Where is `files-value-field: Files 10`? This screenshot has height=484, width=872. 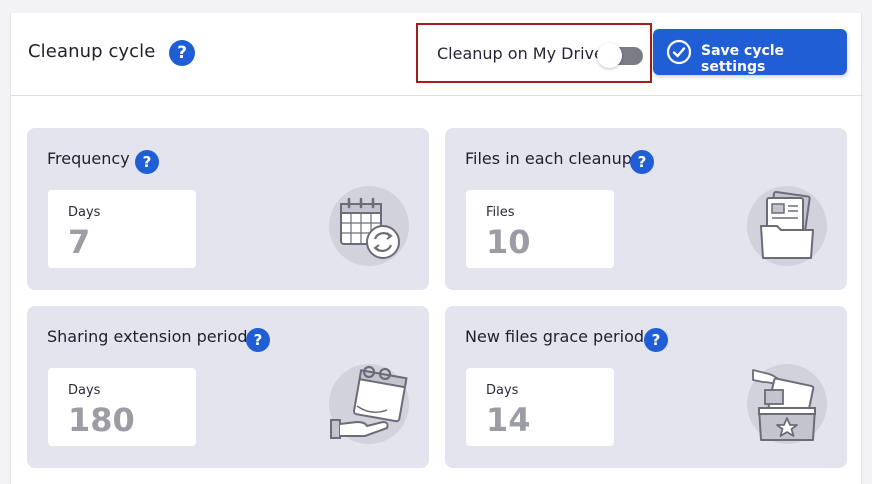 files-value-field: Files 10 is located at coordinates (540, 229).